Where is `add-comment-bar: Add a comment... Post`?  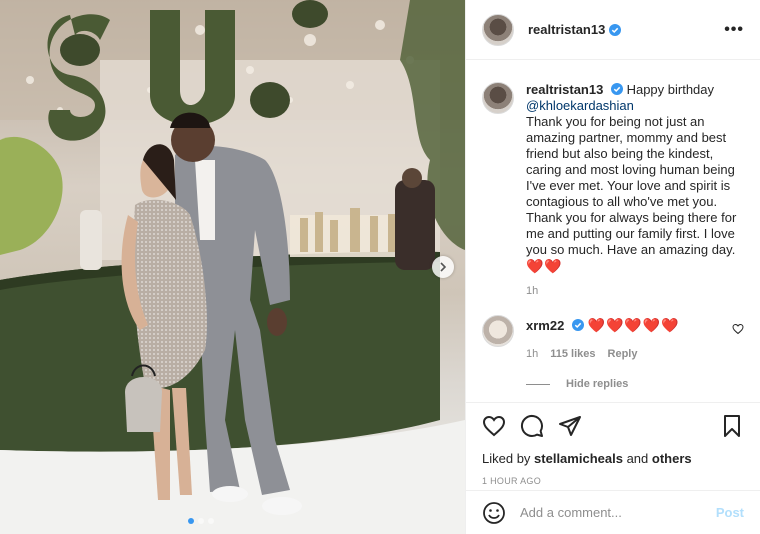 add-comment-bar: Add a comment... Post is located at coordinates (613, 512).